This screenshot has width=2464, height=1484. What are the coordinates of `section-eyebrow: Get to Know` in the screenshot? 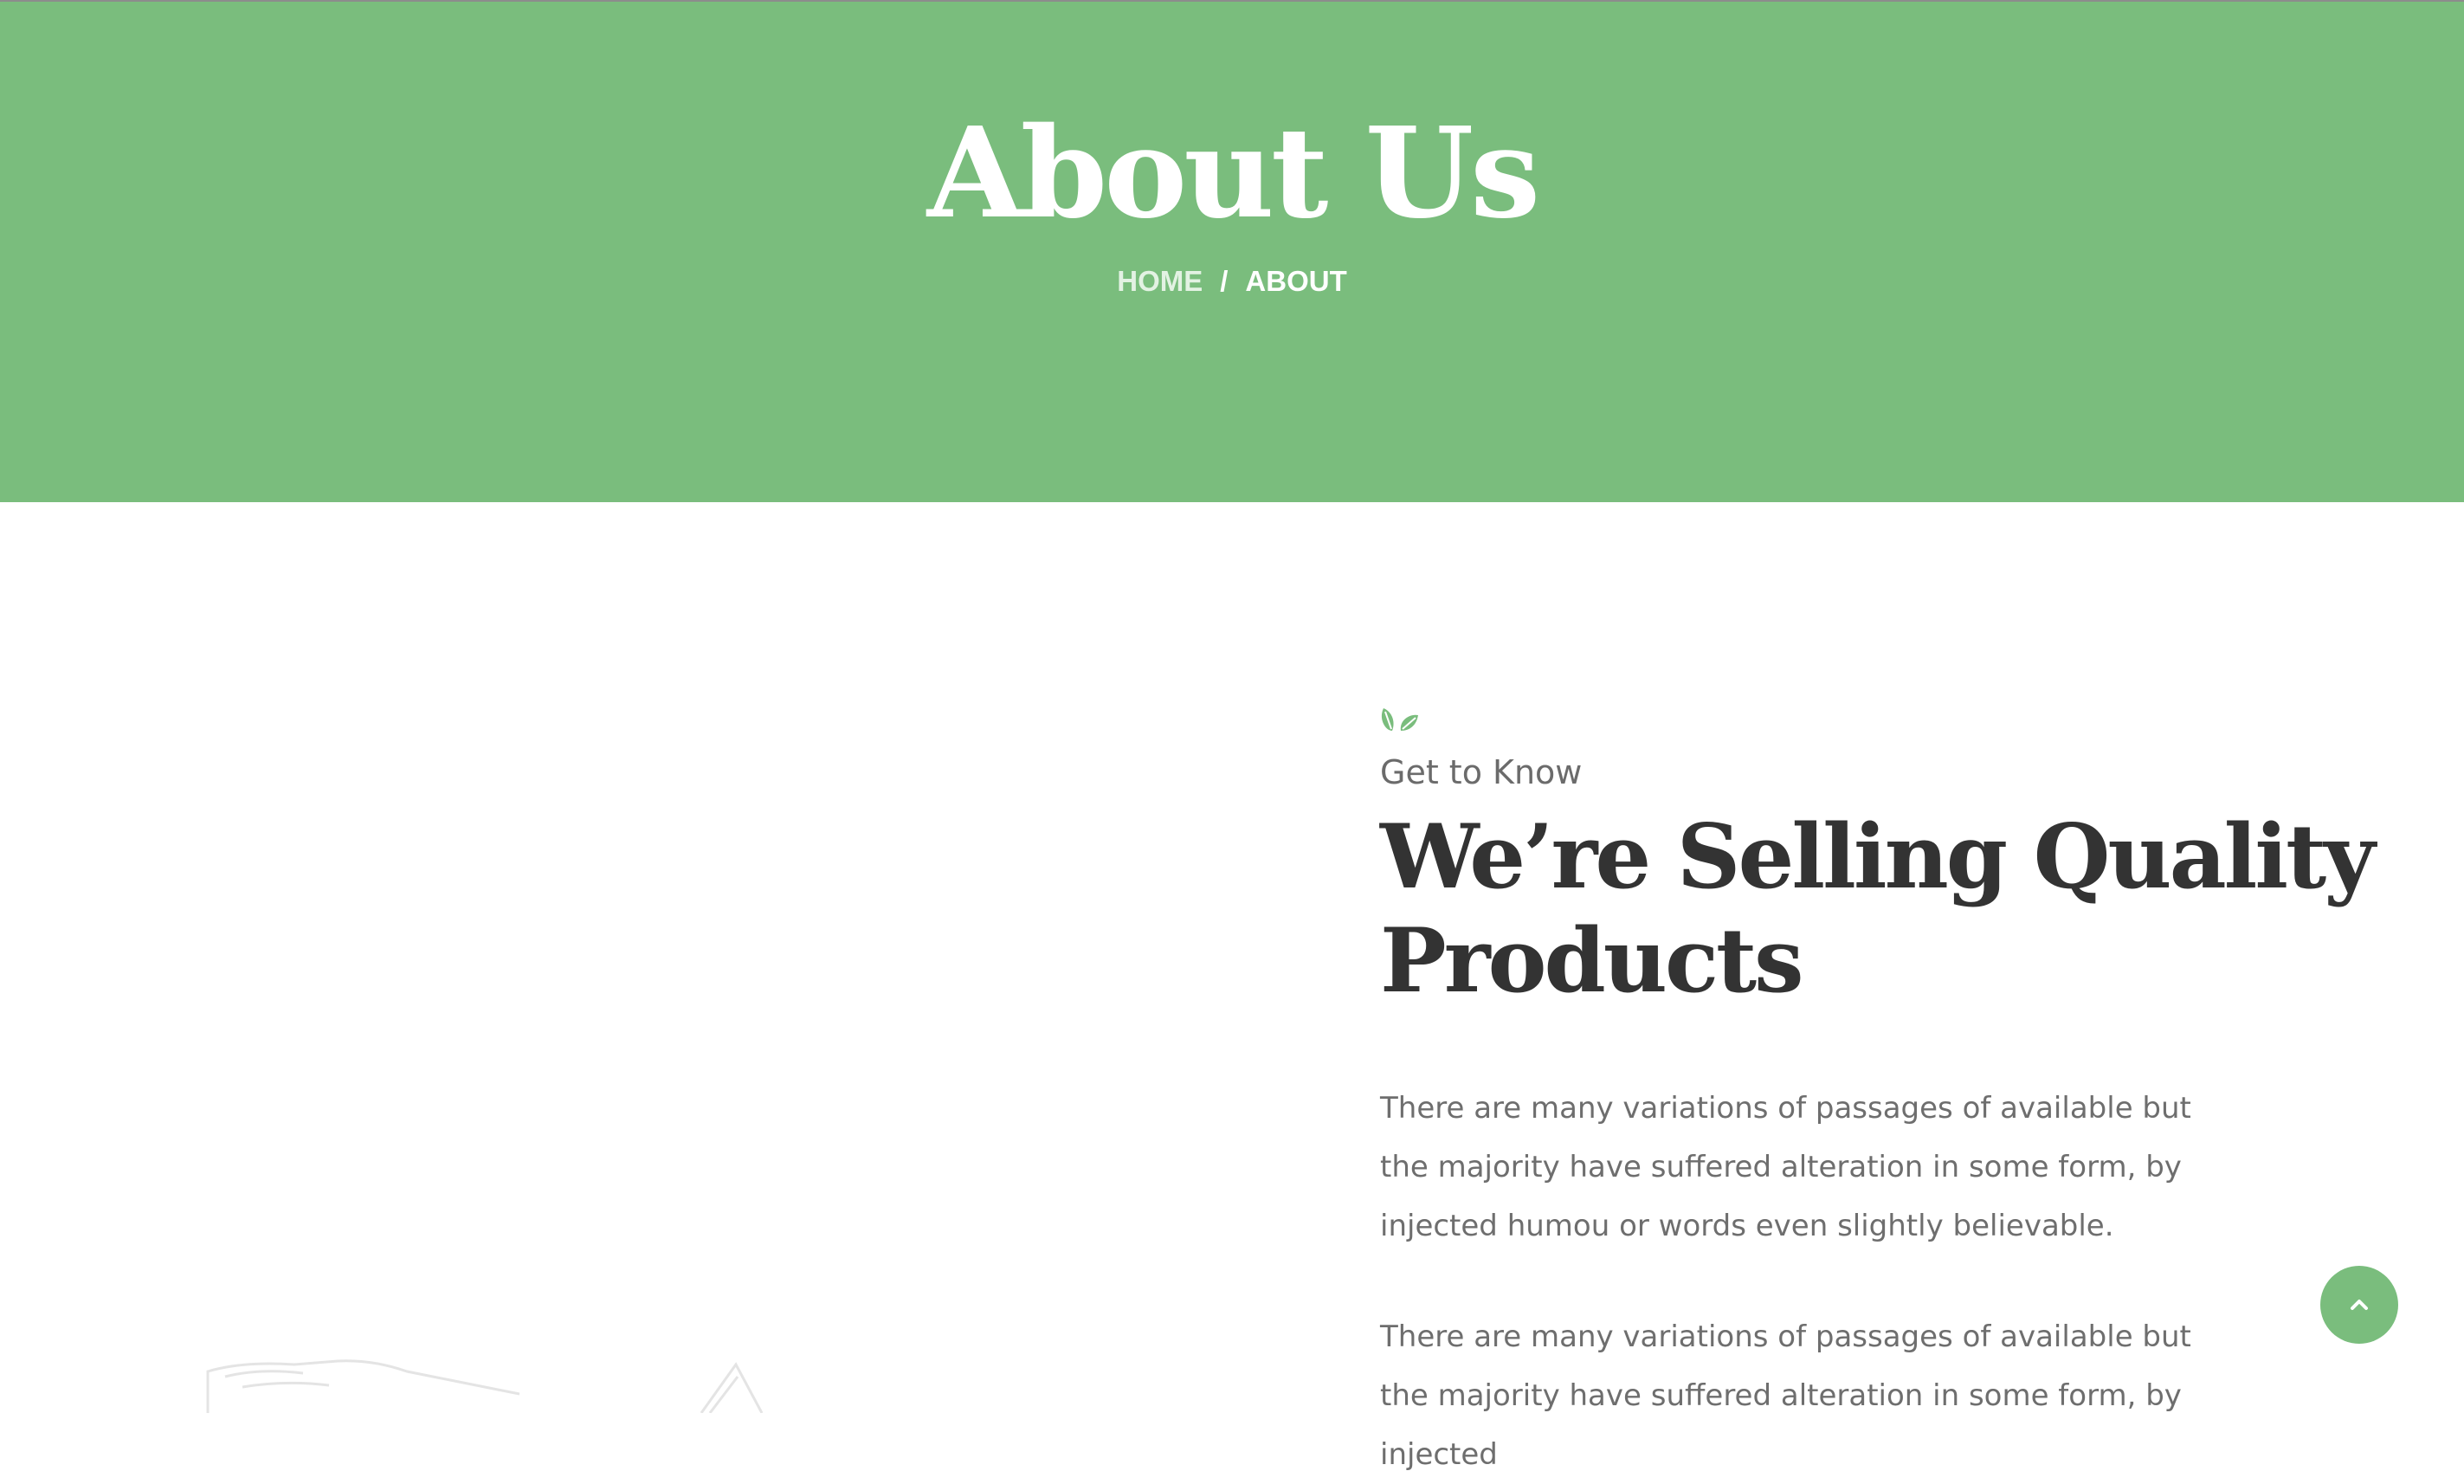 It's located at (1481, 772).